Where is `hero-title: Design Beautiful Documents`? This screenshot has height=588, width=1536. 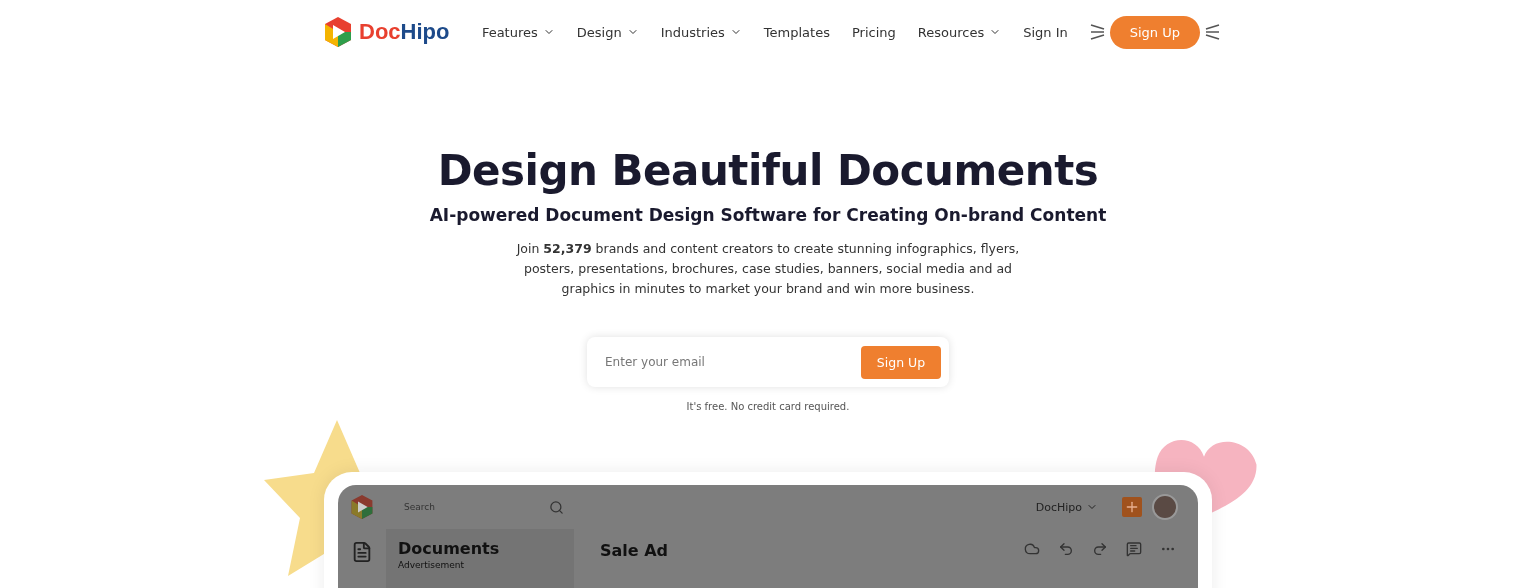 hero-title: Design Beautiful Documents is located at coordinates (768, 170).